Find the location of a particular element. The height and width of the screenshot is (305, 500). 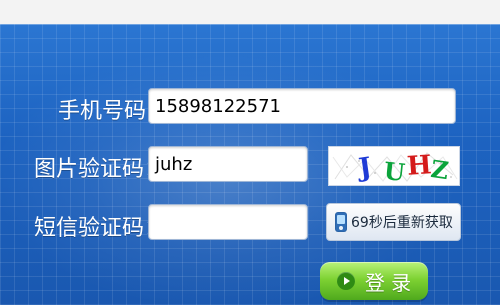

captcha-image: J U H Z is located at coordinates (394, 167).